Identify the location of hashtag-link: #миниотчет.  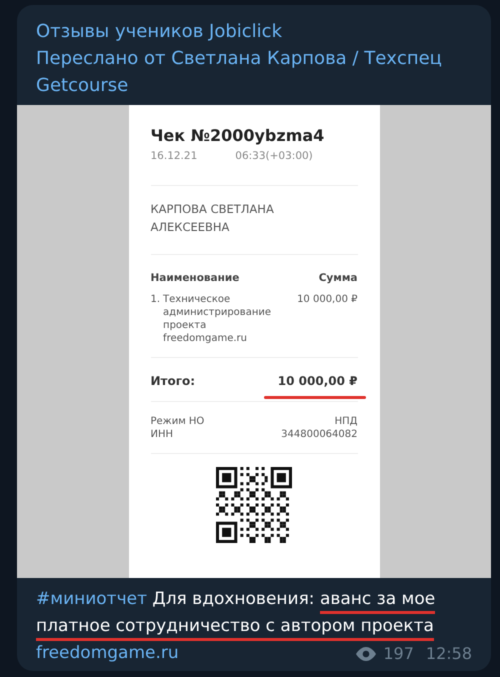
(91, 599).